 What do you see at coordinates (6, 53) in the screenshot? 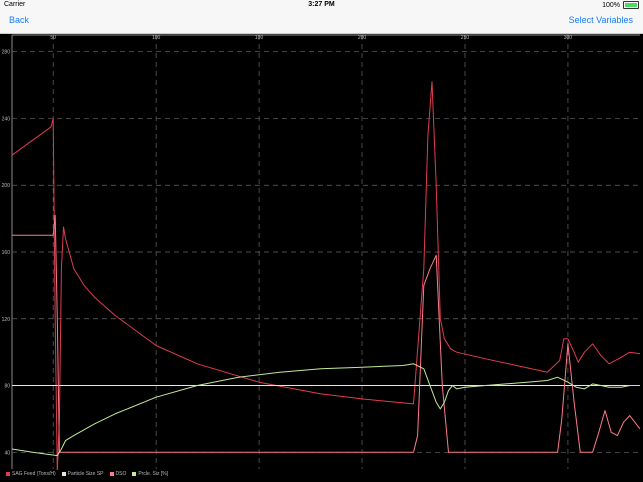
I see `y-tick-label: 280` at bounding box center [6, 53].